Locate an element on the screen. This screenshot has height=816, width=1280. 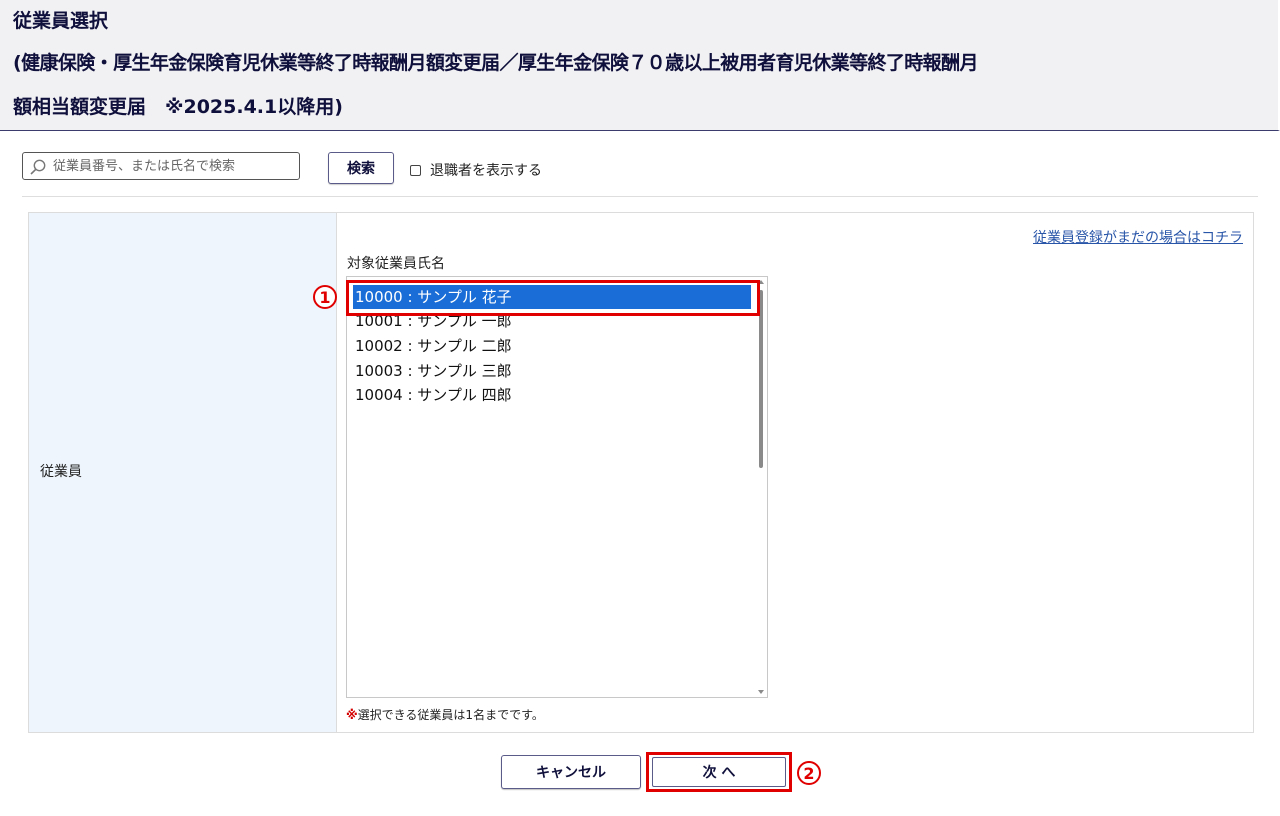
note-text: 選択できる従業員は1名までです。 is located at coordinates (450, 715).